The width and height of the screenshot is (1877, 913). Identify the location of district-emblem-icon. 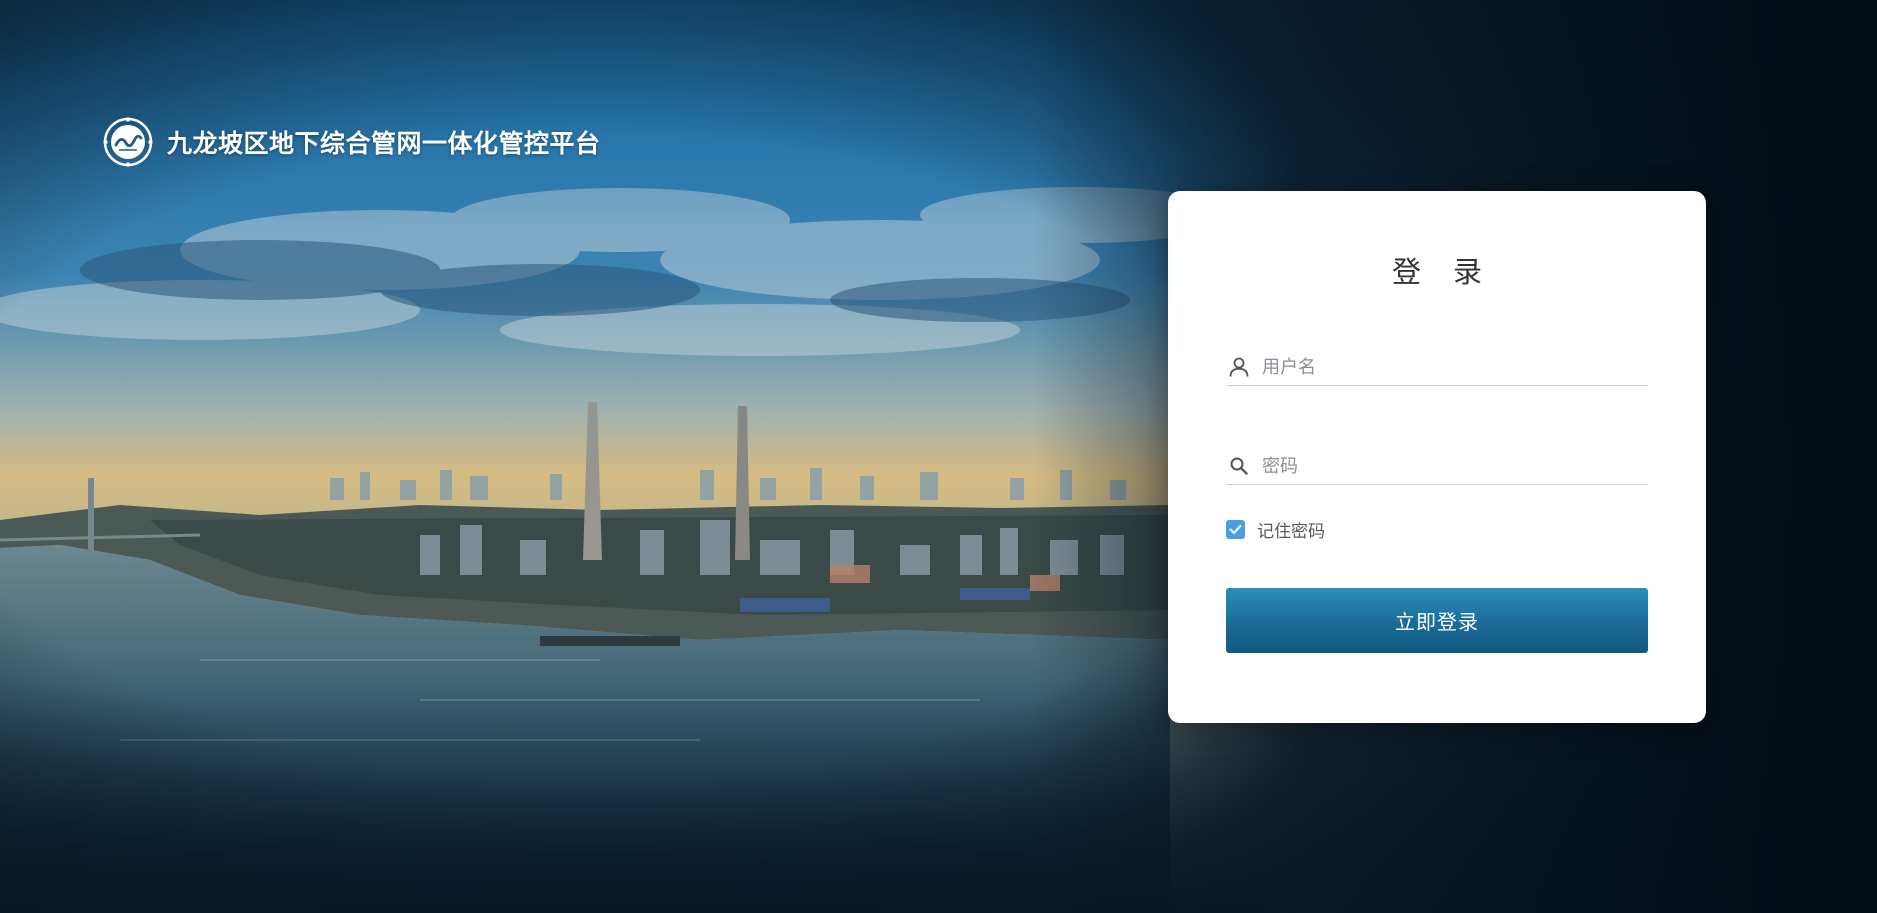
(128, 142).